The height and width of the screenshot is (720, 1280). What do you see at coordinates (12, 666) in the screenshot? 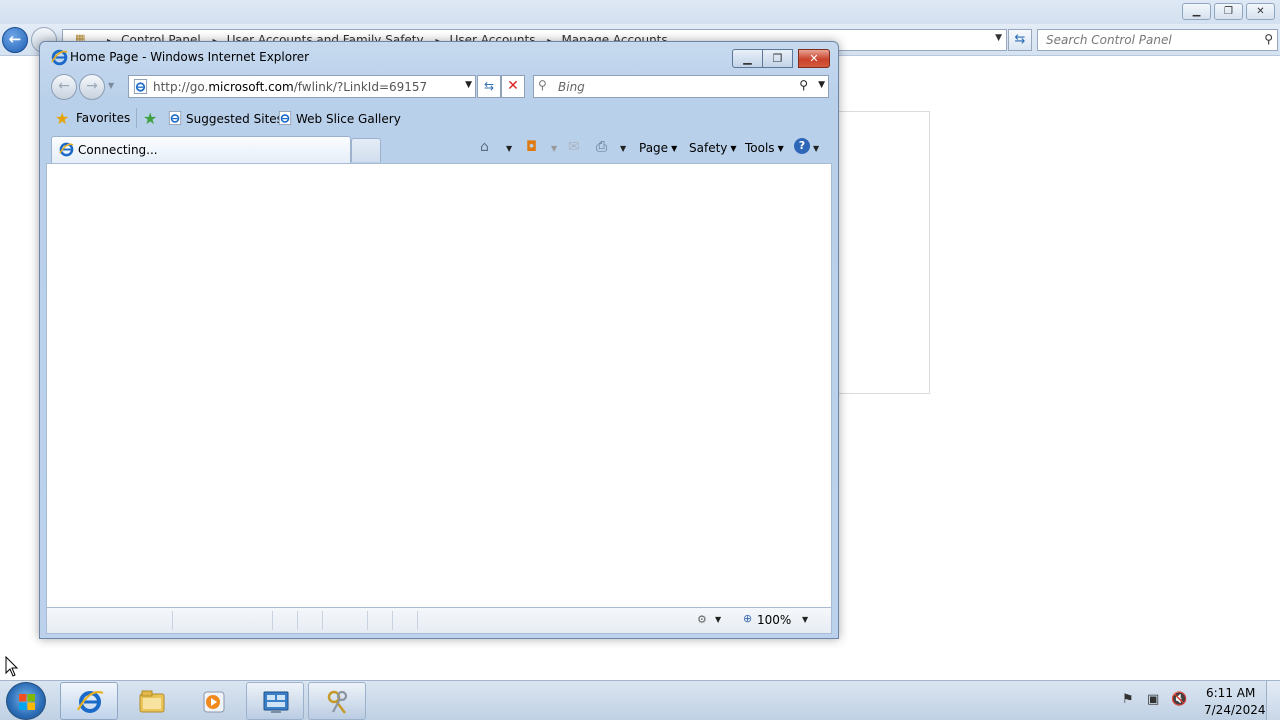
I see `mouse-cursor-icon` at bounding box center [12, 666].